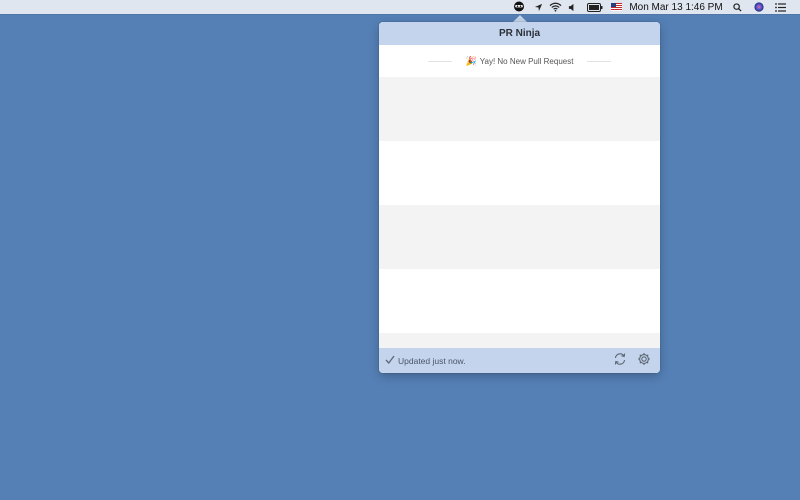  I want to click on empty-state-banner: 🎉 Yay! No New Pull Request, so click(519, 61).